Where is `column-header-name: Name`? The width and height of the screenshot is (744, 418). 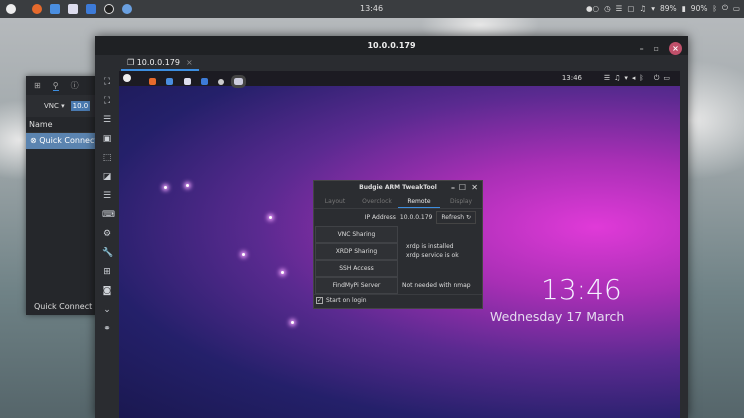 column-header-name: Name is located at coordinates (63, 125).